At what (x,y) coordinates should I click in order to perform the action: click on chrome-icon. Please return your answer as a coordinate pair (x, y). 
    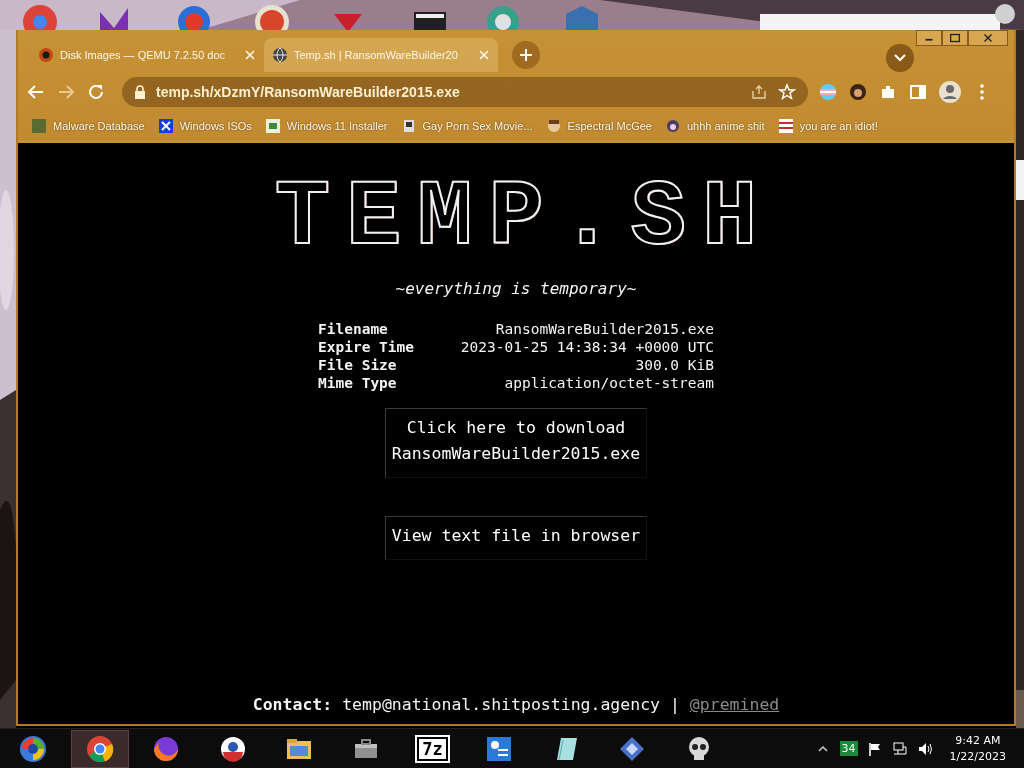
    Looking at the image, I should click on (99, 748).